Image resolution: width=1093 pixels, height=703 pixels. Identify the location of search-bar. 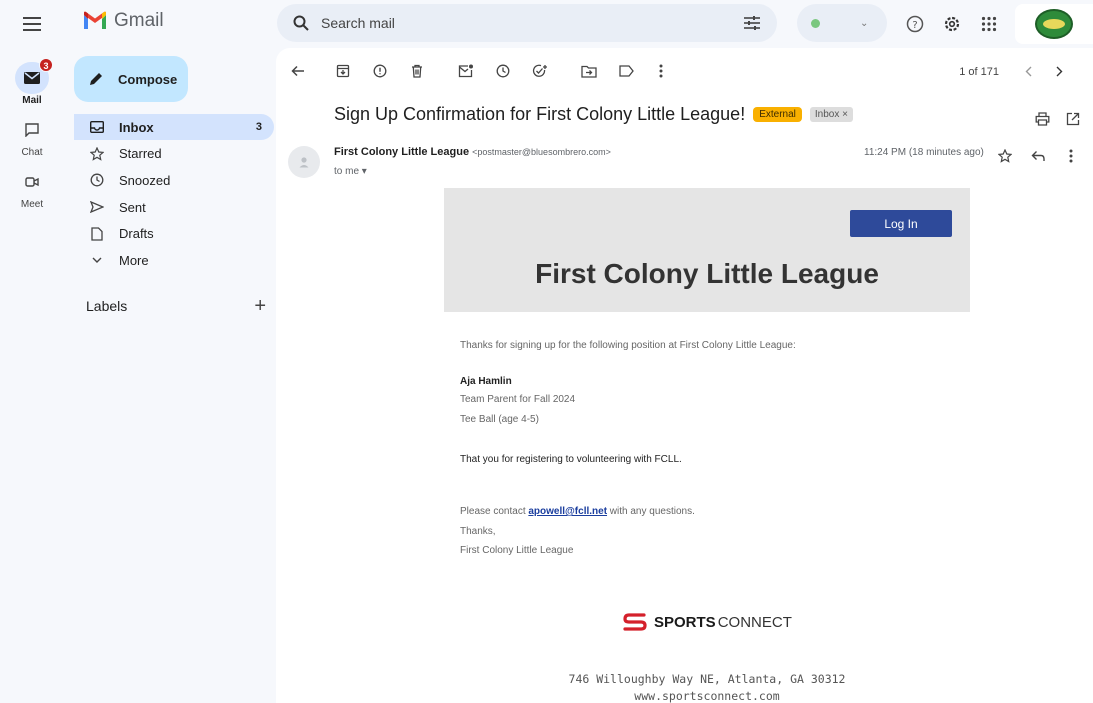
(527, 23).